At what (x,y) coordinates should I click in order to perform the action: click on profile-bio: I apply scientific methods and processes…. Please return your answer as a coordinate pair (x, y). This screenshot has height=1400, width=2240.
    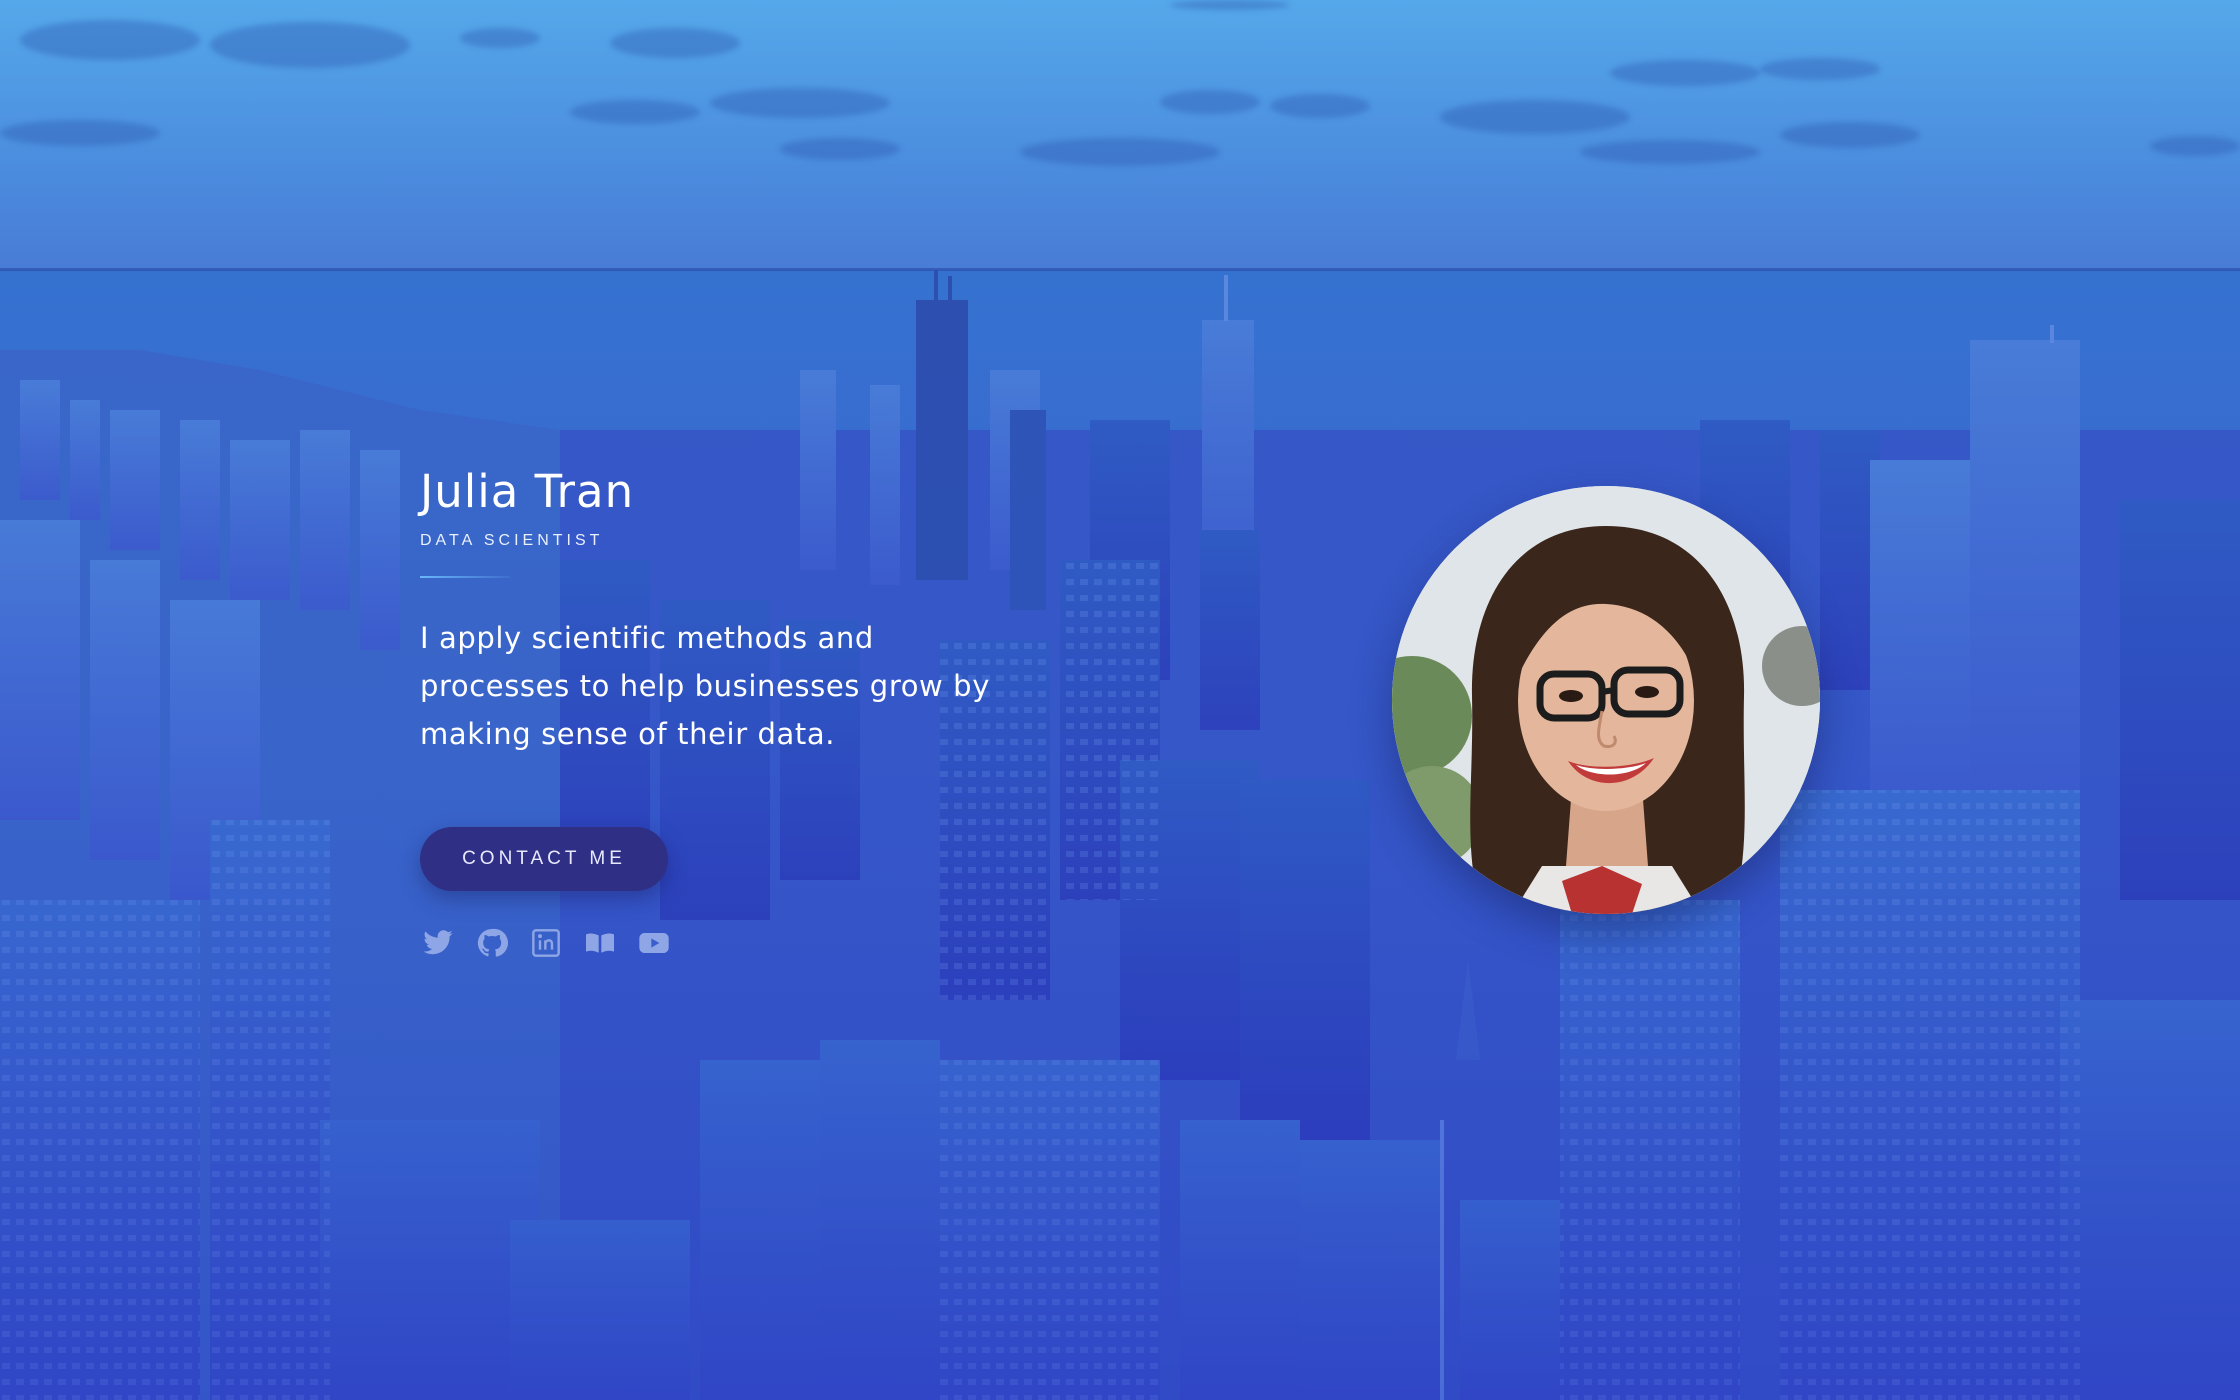
    Looking at the image, I should click on (705, 686).